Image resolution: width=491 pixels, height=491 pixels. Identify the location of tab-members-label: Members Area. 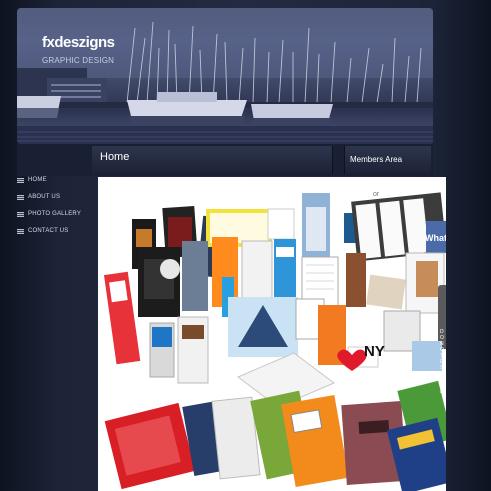
(376, 159).